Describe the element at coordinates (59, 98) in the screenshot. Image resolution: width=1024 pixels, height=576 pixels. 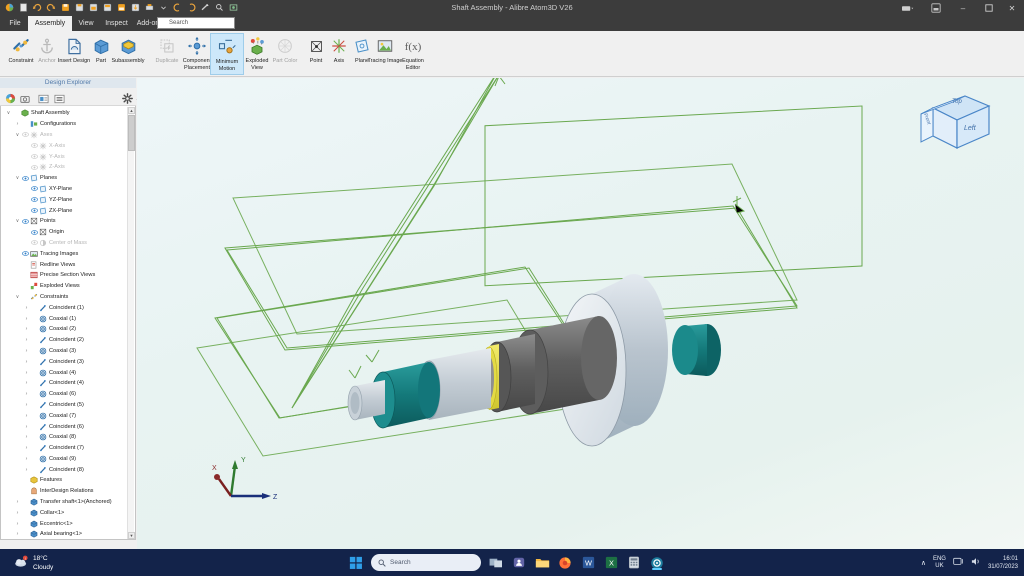
I see `list-view-icon` at that location.